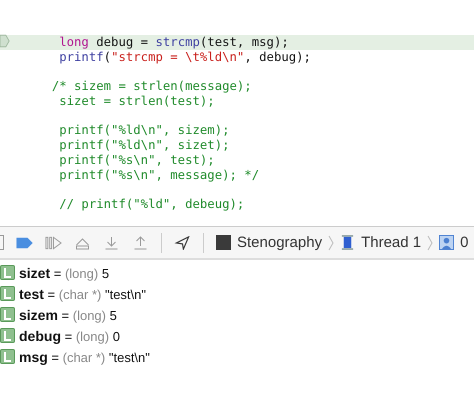 This screenshot has width=474, height=409. I want to click on code-line: // printf("%ld", debeug);, so click(152, 204).